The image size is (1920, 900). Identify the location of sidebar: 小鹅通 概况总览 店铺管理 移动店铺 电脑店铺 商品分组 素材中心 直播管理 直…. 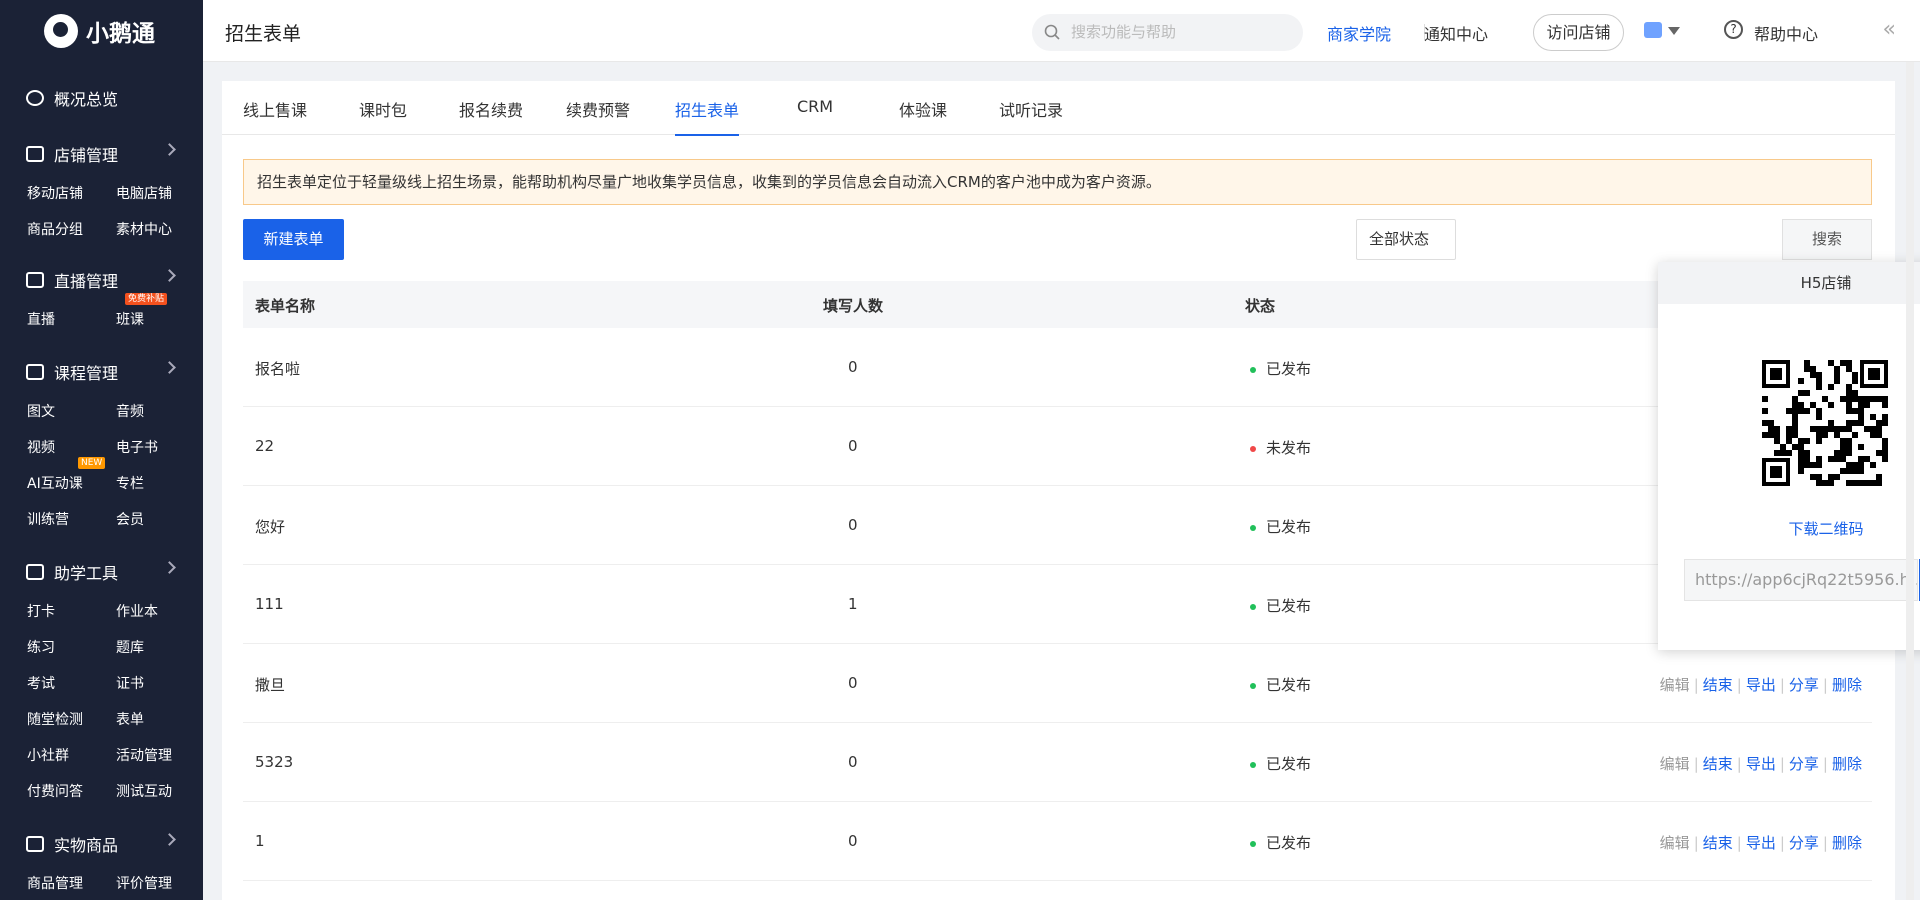
(101, 450).